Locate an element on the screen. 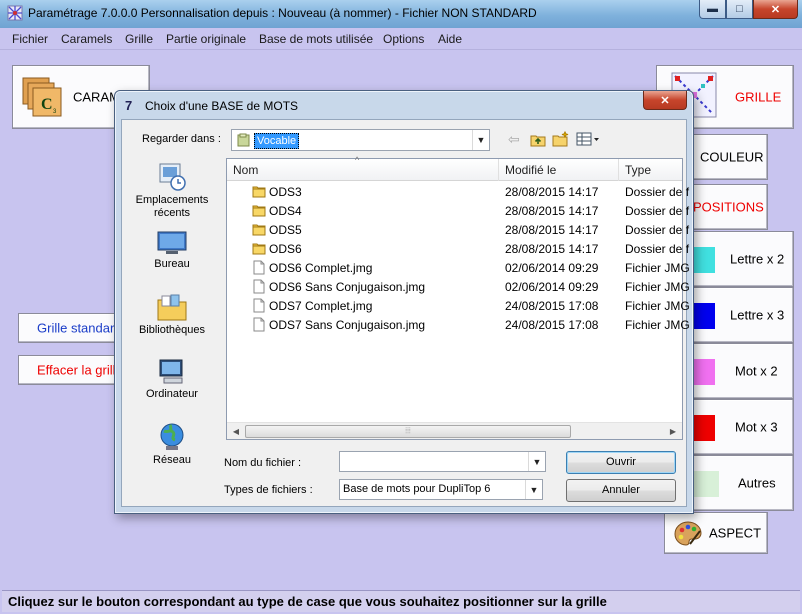 The width and height of the screenshot is (802, 614). file-name: ODS6 is located at coordinates (285, 249).